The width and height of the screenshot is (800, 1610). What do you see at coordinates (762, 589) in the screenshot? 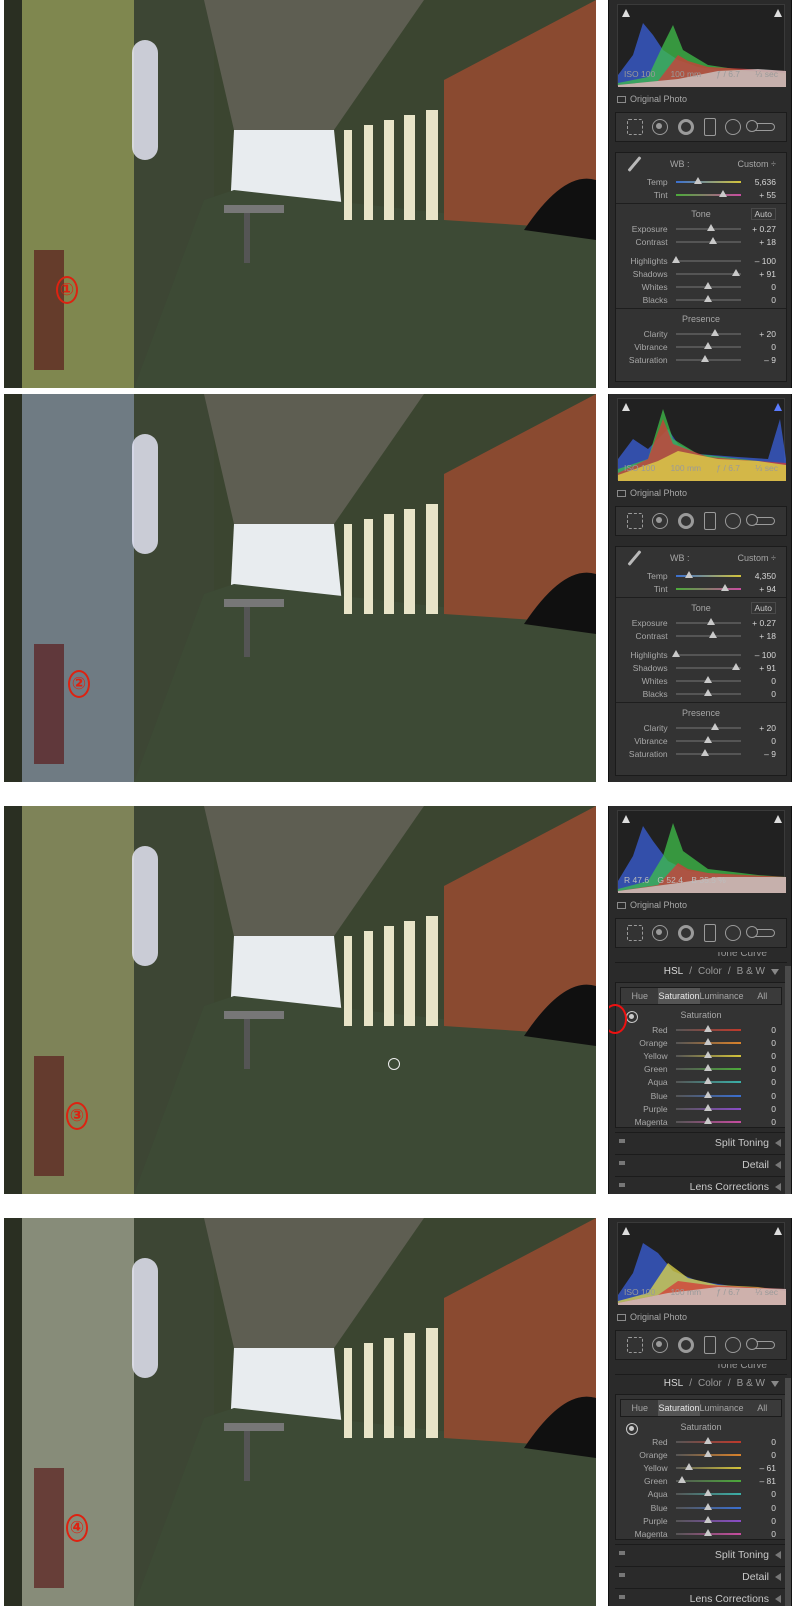
I see `slider-value: + 94` at bounding box center [762, 589].